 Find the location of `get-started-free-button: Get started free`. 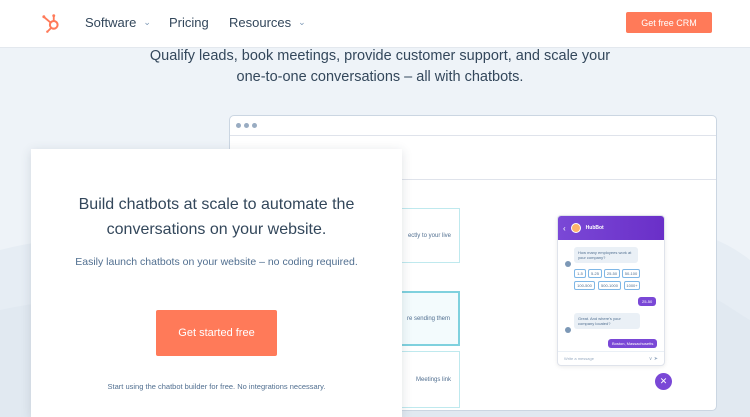

get-started-free-button: Get started free is located at coordinates (216, 333).